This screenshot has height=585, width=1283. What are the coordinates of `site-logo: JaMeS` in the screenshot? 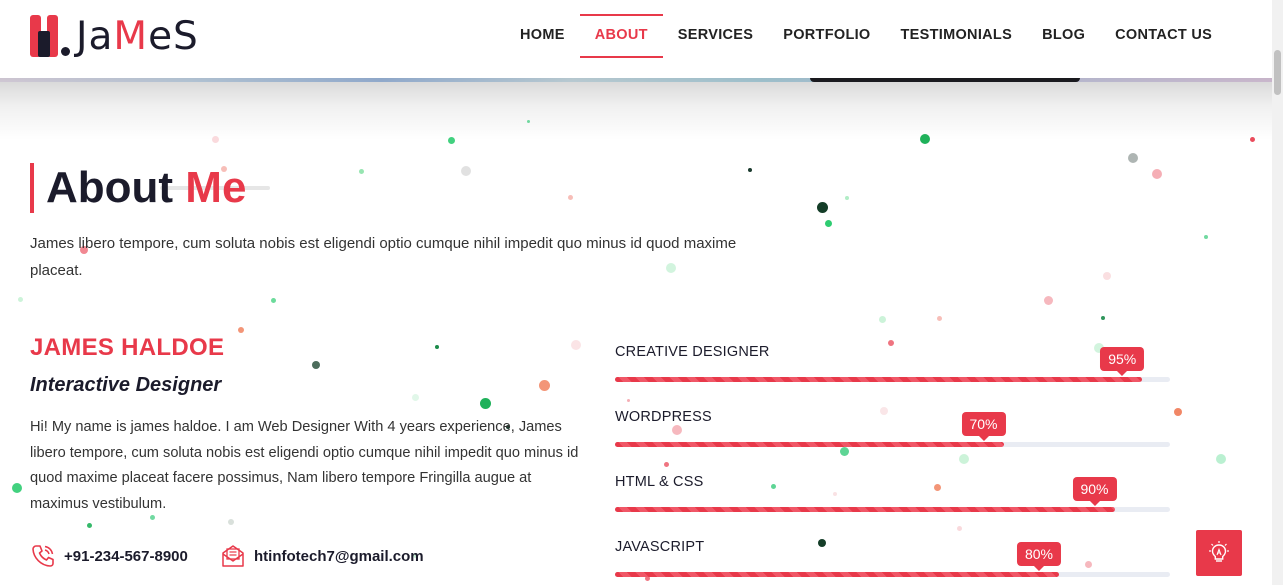 It's located at (114, 36).